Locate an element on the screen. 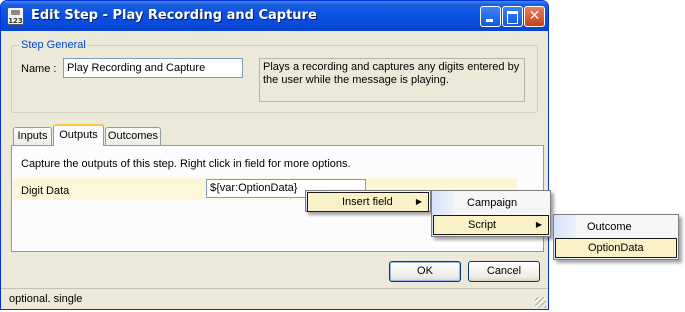 The image size is (685, 312). close-icon: ✕ is located at coordinates (534, 16).